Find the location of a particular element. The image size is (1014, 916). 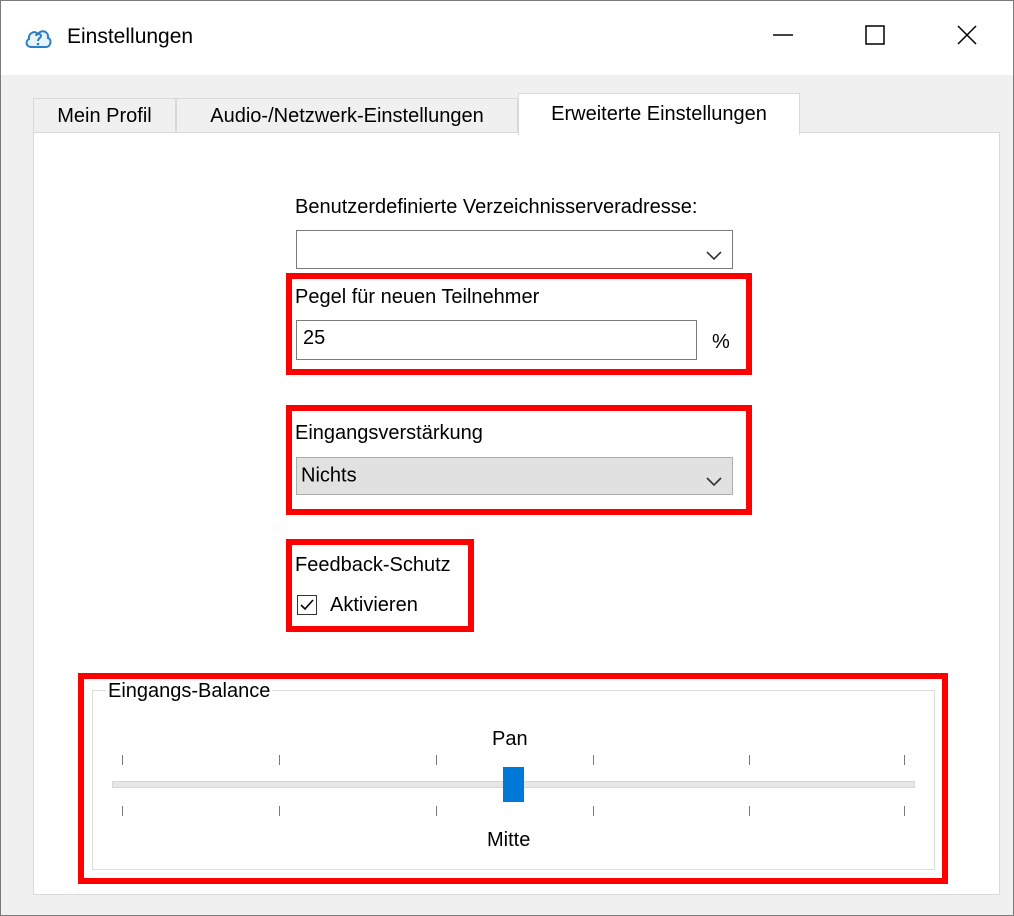

close-button is located at coordinates (967, 38).